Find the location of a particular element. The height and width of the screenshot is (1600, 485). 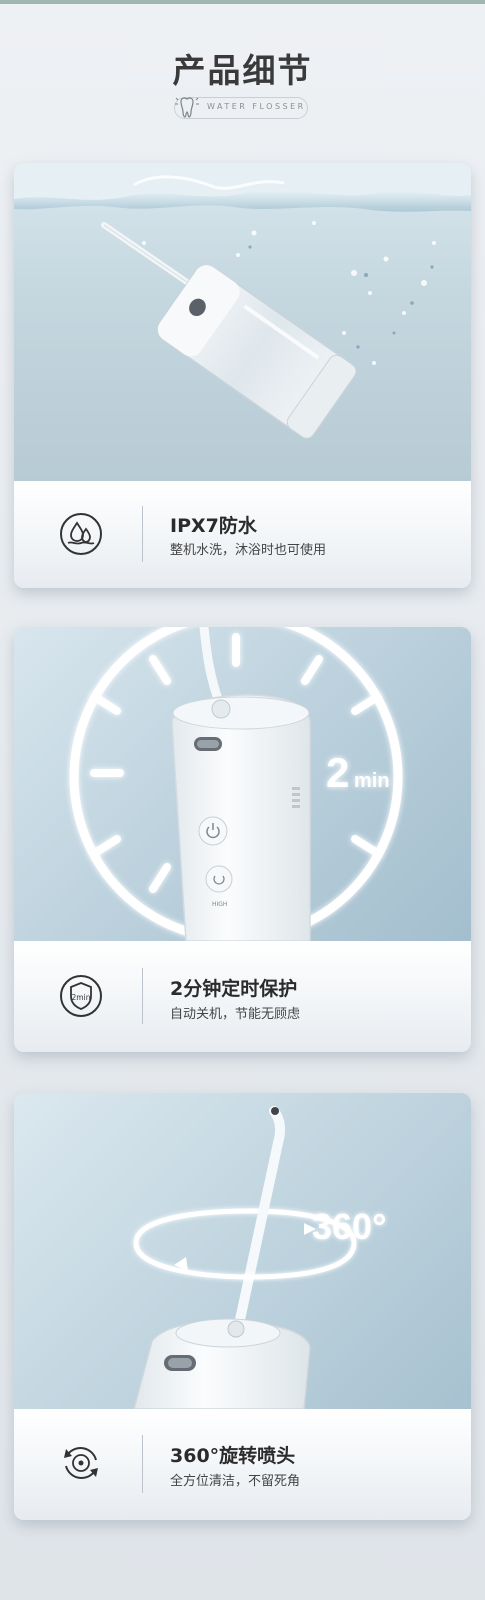

water-drops-icon is located at coordinates (81, 534).